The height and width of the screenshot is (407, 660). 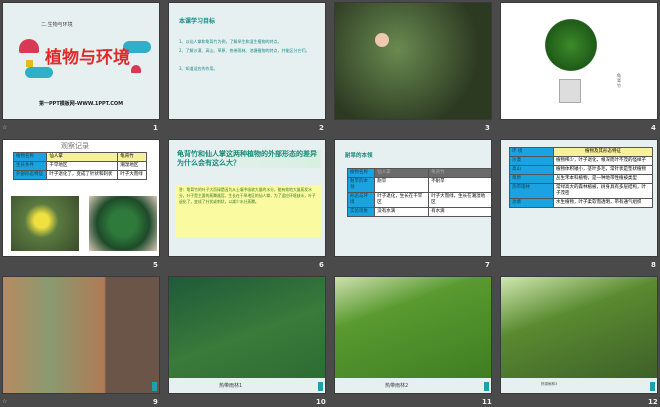 What do you see at coordinates (579, 335) in the screenshot?
I see `slide-thumbnail-12: 热带雨林3` at bounding box center [579, 335].